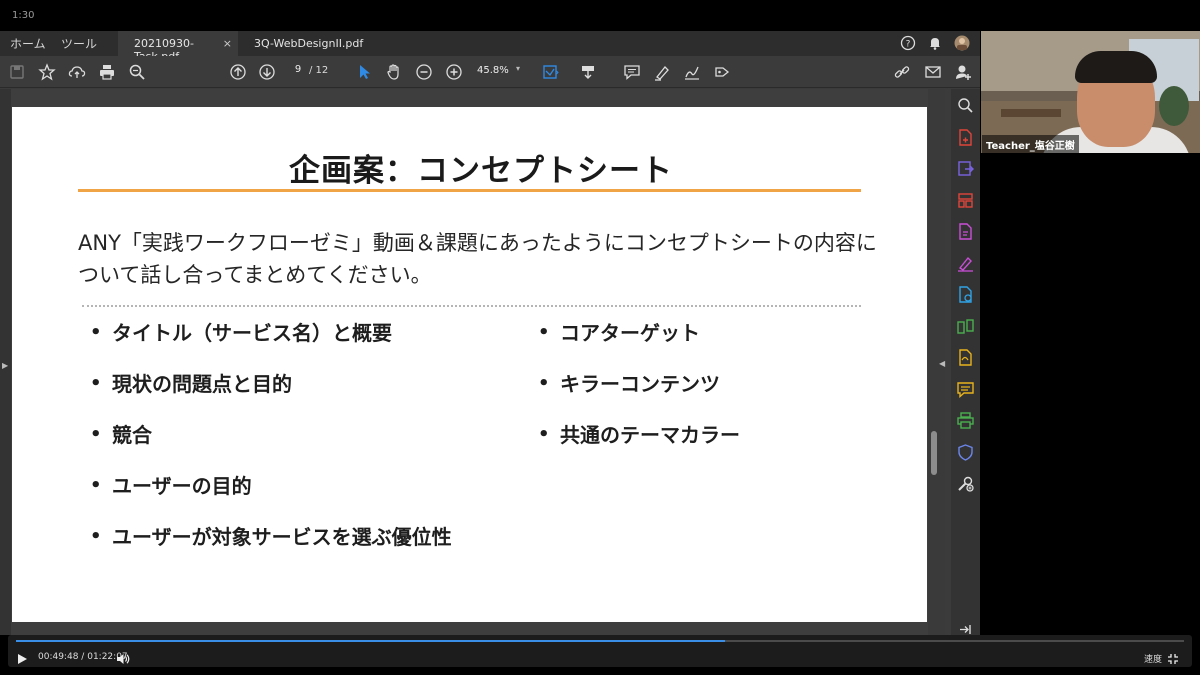 The image size is (1200, 675). Describe the element at coordinates (588, 72) in the screenshot. I see `marquee-icon` at that location.